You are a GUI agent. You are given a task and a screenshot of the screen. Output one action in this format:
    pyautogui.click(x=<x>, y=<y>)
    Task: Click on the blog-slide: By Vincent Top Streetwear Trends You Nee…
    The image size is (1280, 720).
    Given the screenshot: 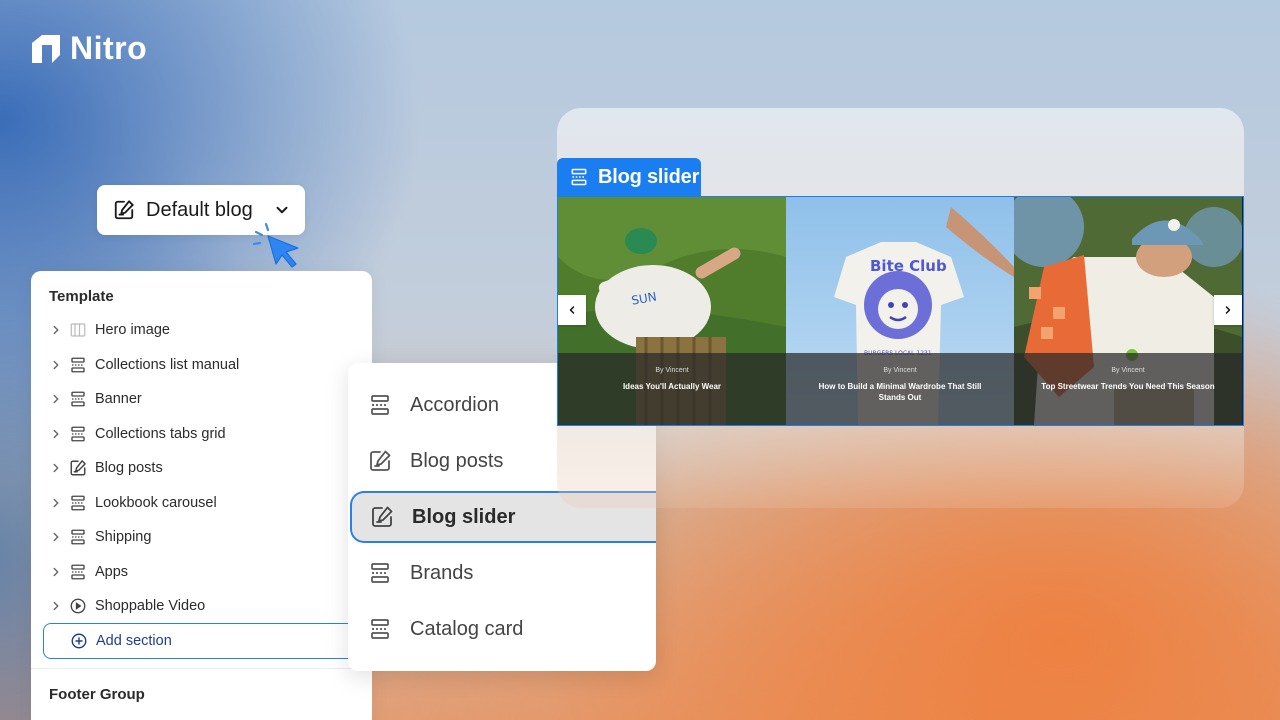 What is the action you would take?
    pyautogui.click(x=1128, y=311)
    